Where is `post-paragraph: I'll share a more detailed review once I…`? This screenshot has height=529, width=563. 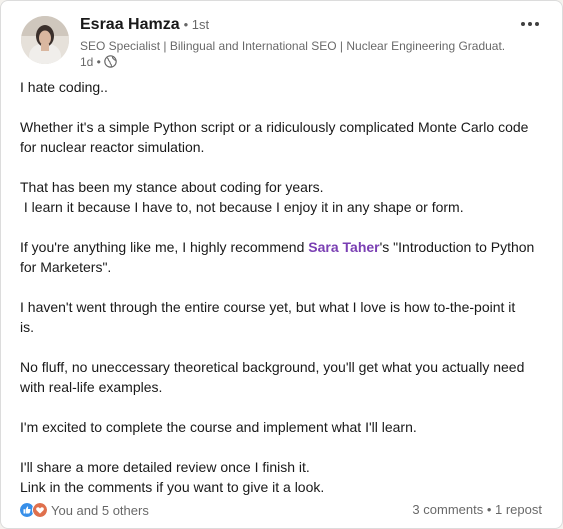 post-paragraph: I'll share a more detailed review once I… is located at coordinates (285, 477).